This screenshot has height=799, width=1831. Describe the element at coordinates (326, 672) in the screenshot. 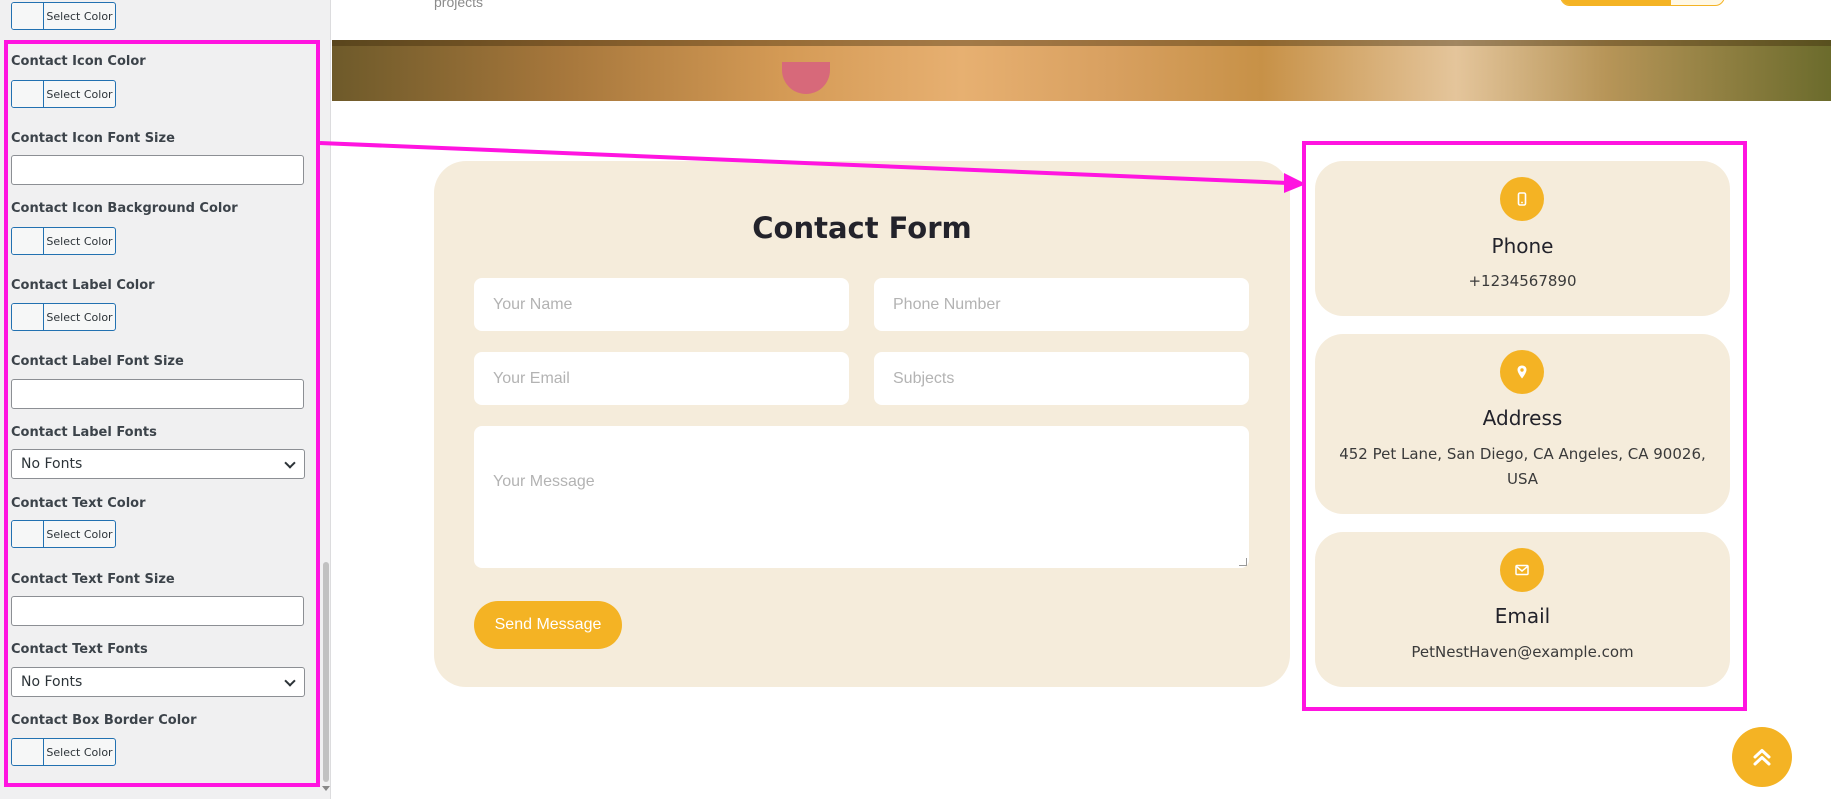

I see `scrollbar-thumb` at that location.